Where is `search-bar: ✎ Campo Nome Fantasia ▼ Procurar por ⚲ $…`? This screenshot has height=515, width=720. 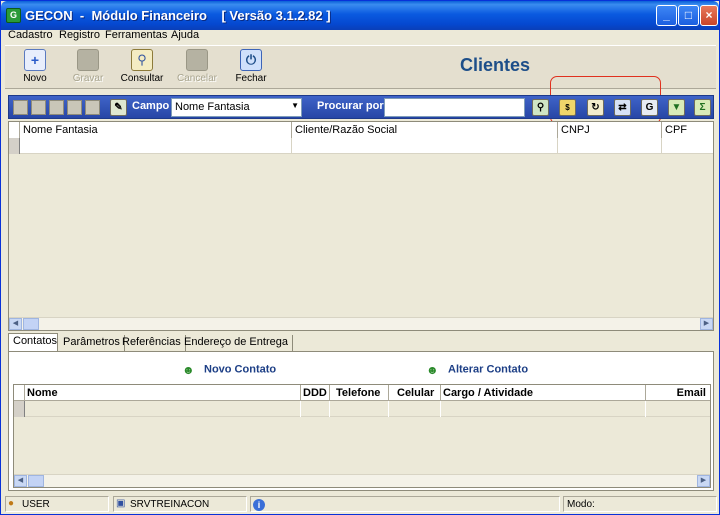 search-bar: ✎ Campo Nome Fantasia ▼ Procurar por ⚲ $… is located at coordinates (361, 107).